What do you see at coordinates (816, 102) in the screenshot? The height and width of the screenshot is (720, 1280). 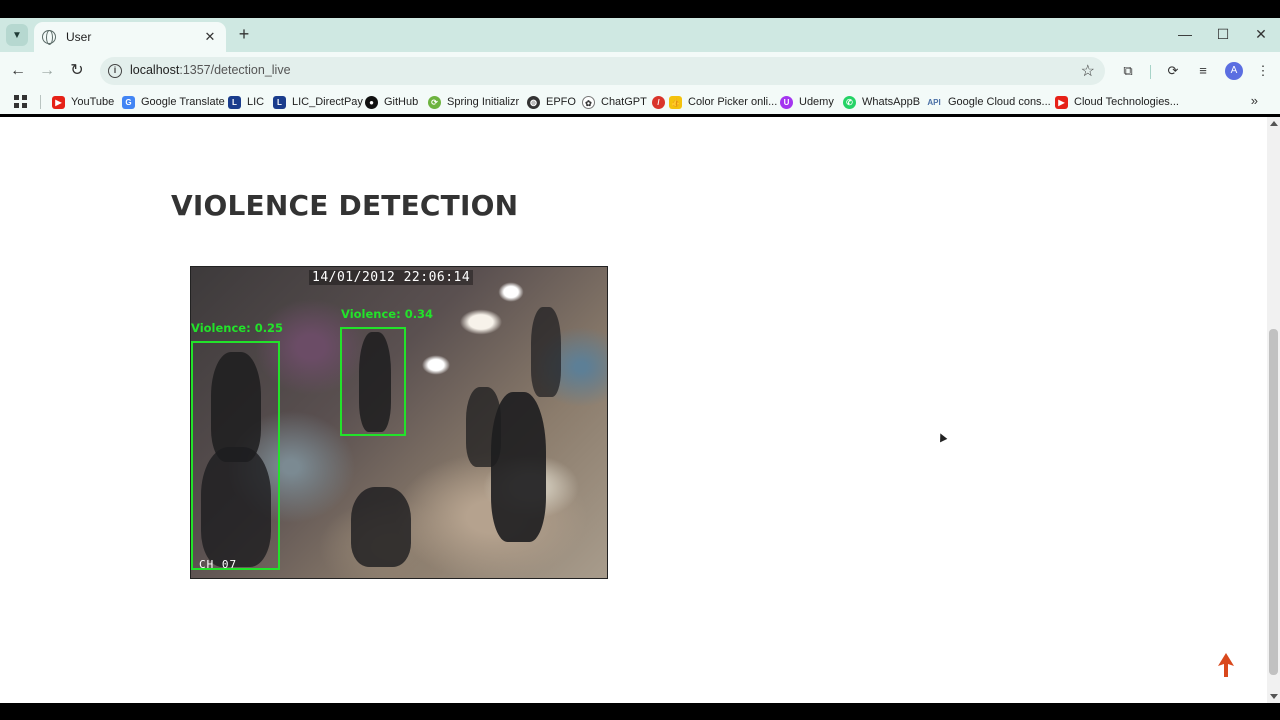 I see `bookmark-label: Udemy` at bounding box center [816, 102].